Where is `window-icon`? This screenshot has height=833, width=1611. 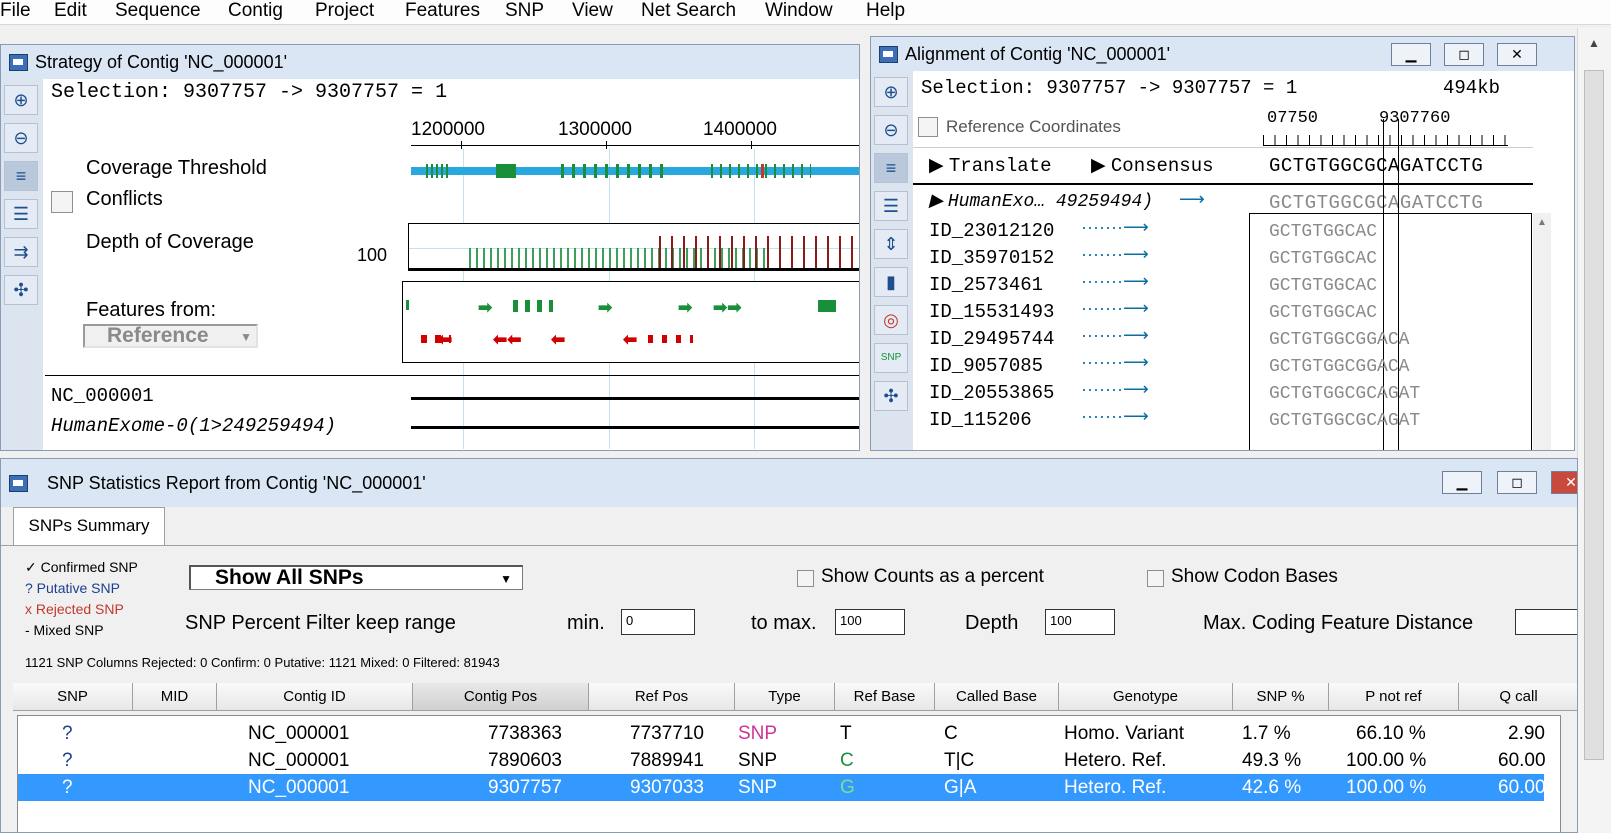 window-icon is located at coordinates (18, 483).